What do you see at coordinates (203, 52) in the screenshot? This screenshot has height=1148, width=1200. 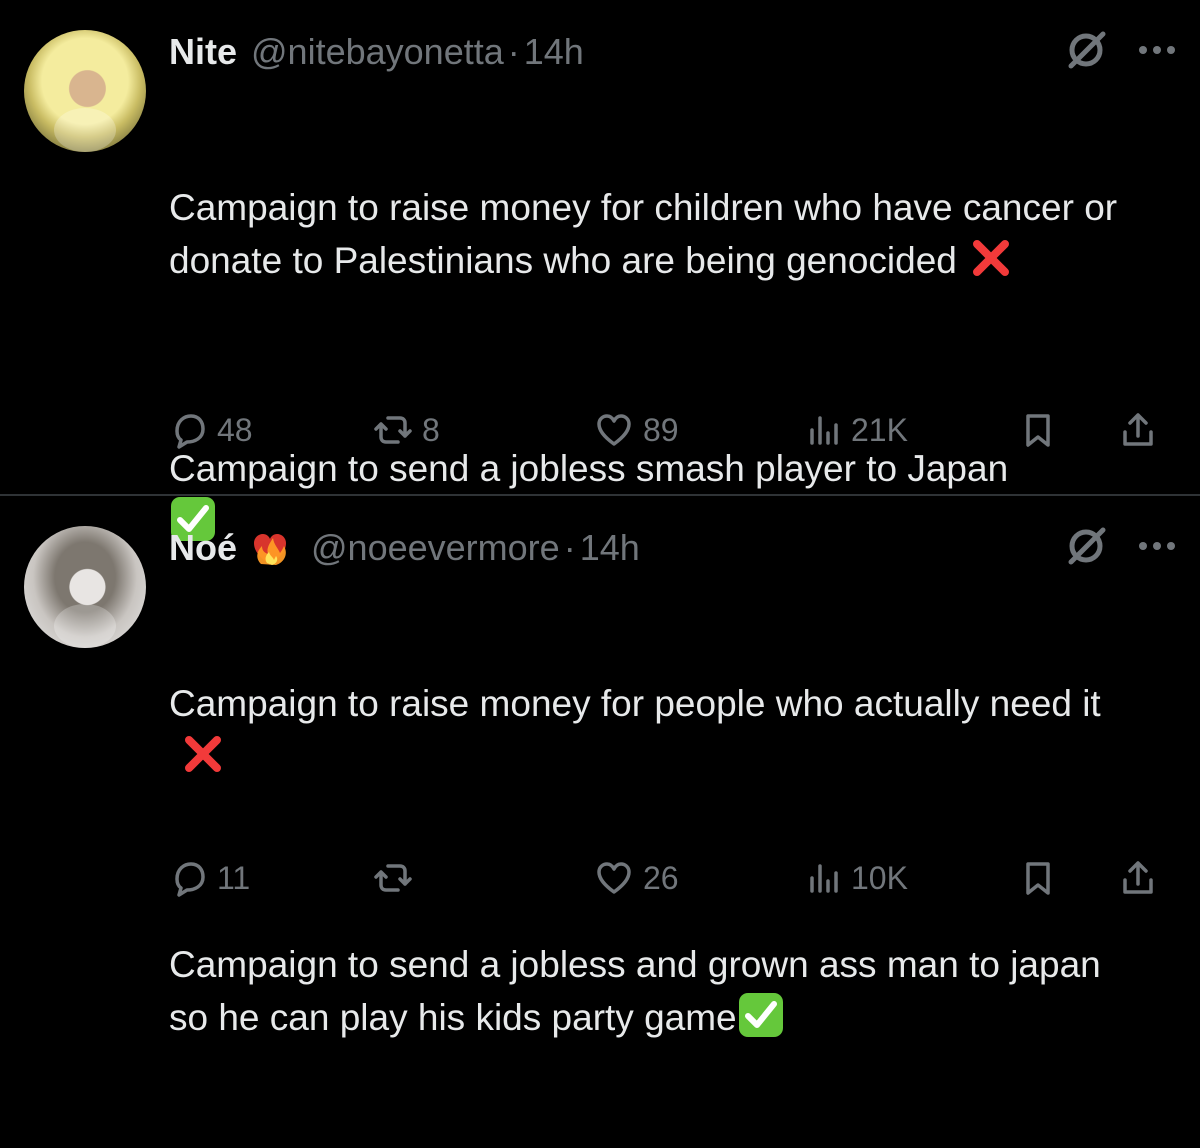 I see `display-name: Nite` at bounding box center [203, 52].